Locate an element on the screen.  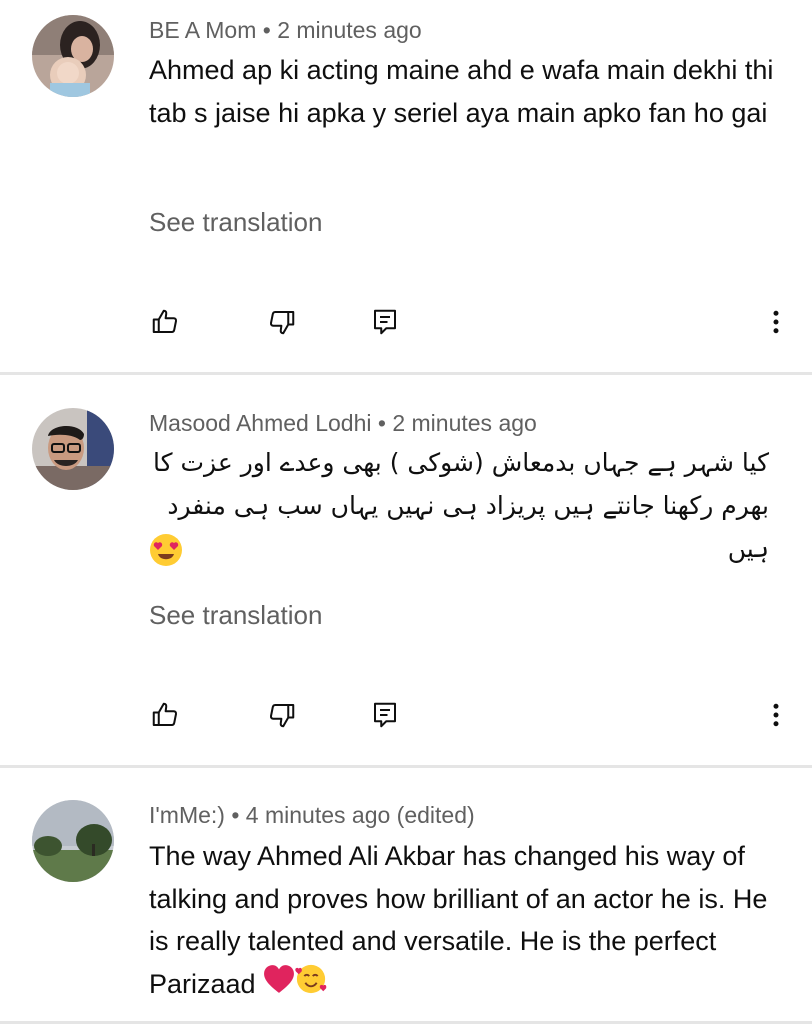
author-name: Masood Ahmed Lodhi is located at coordinates (260, 423).